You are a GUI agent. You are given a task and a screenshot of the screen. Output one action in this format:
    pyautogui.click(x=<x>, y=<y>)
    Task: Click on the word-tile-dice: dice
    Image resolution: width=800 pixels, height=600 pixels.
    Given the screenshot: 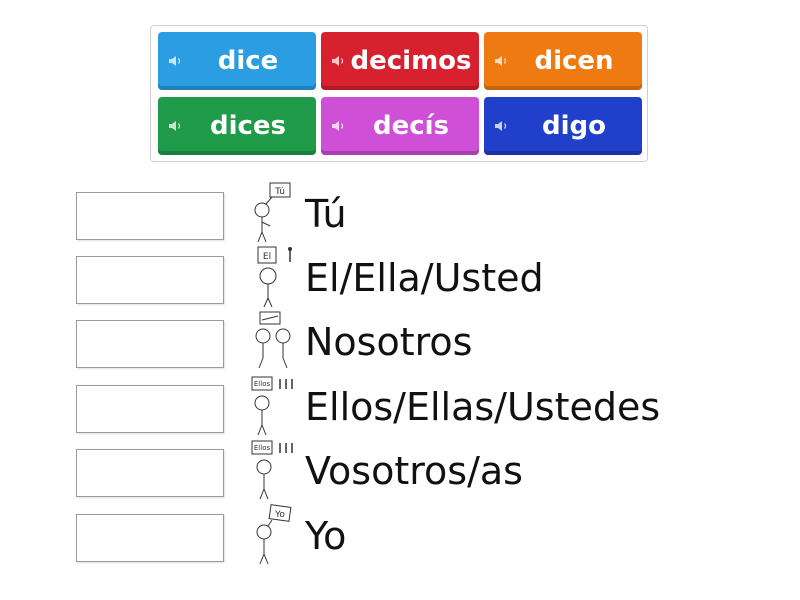 What is the action you would take?
    pyautogui.click(x=237, y=61)
    